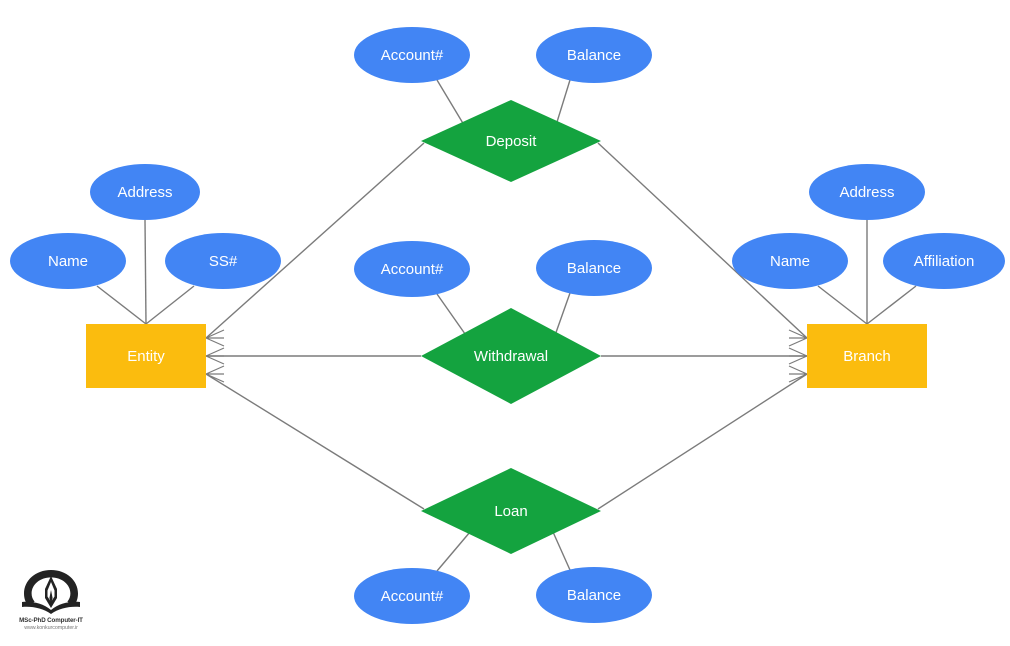 The height and width of the screenshot is (646, 1010). I want to click on attribute-withdrawal-account: Account#, so click(412, 269).